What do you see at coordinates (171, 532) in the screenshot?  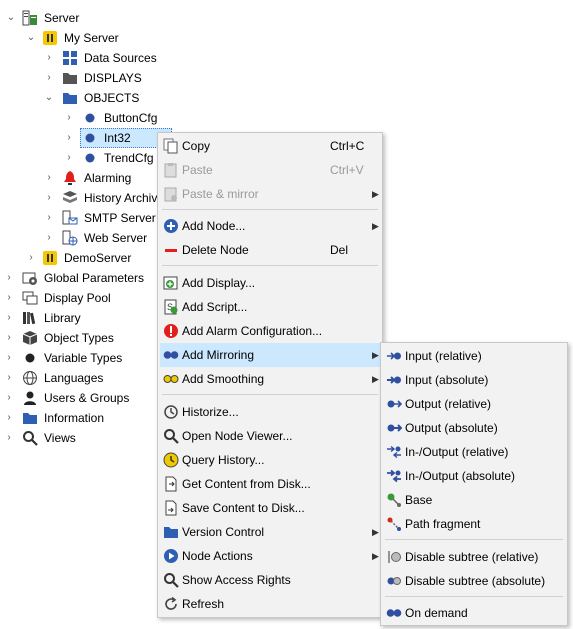 I see `folder-icon` at bounding box center [171, 532].